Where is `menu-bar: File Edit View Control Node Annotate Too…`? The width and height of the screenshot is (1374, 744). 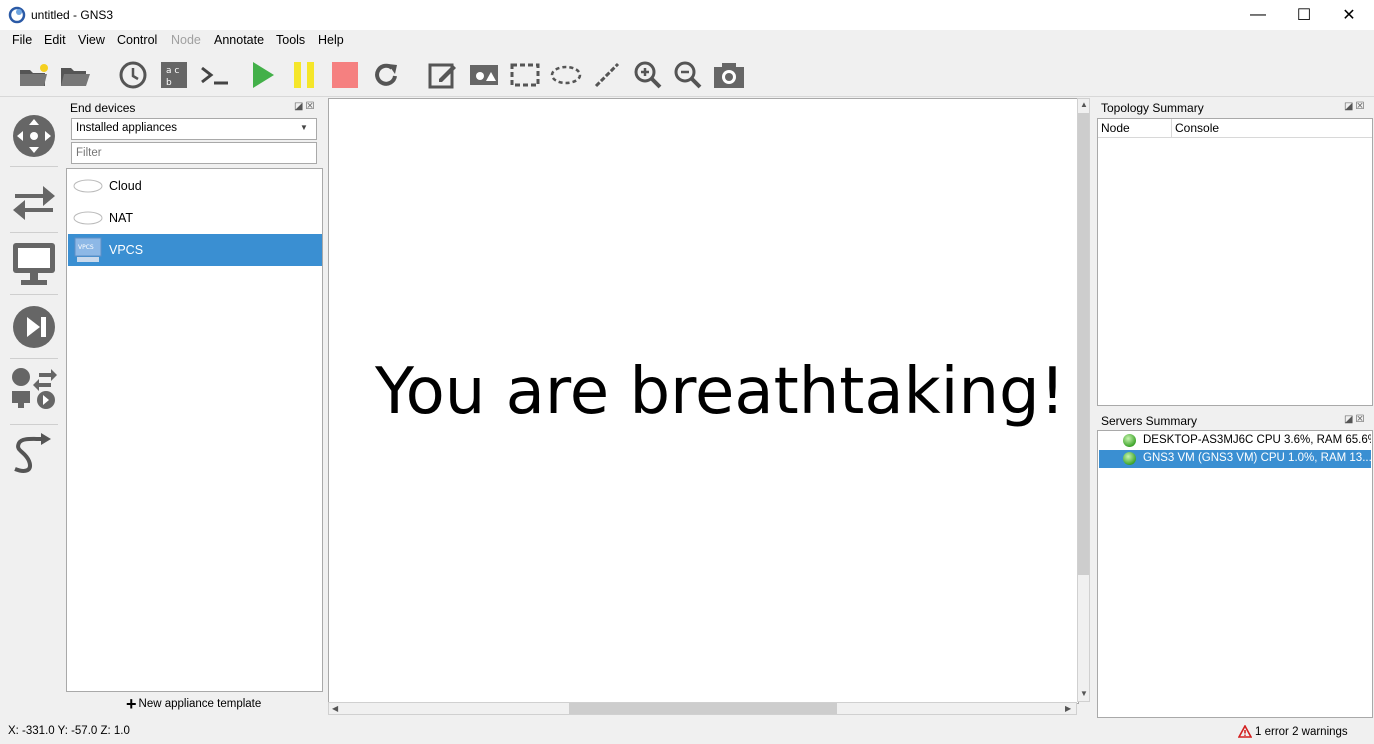 menu-bar: File Edit View Control Node Annotate Too… is located at coordinates (687, 41).